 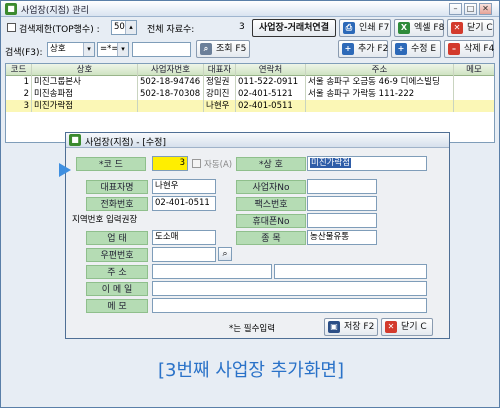 I want to click on link-customer-button: 사업장-거래처연결, so click(x=294, y=28).